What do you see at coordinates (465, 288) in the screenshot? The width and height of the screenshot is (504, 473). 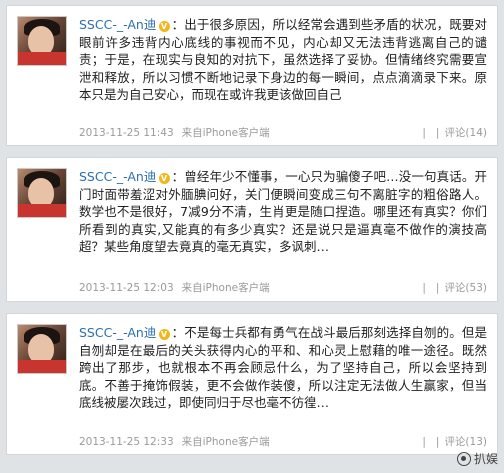 I see `comment-button: 评论(53)` at bounding box center [465, 288].